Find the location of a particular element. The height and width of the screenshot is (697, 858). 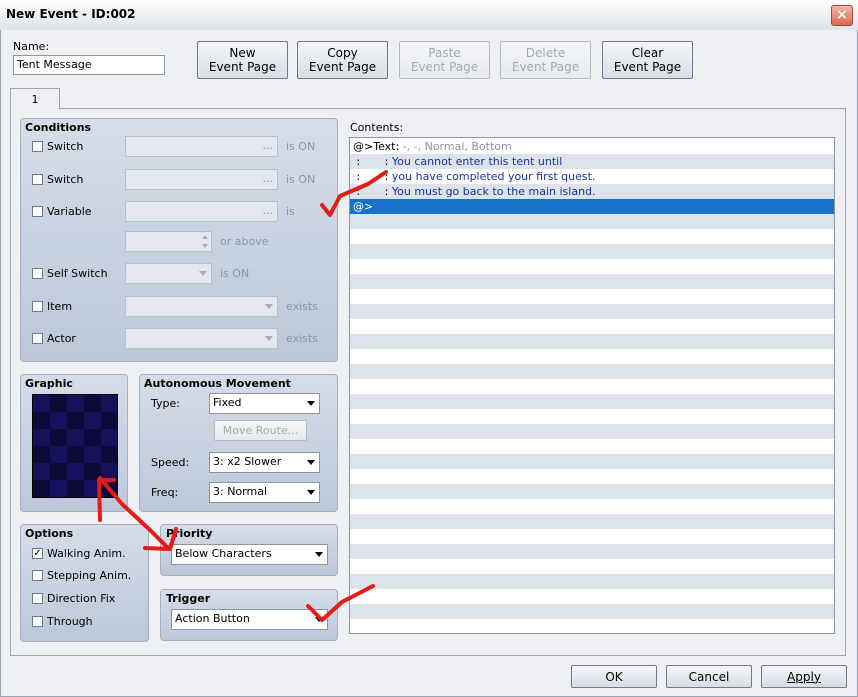

tab-page-1: 1 is located at coordinates (35, 99).